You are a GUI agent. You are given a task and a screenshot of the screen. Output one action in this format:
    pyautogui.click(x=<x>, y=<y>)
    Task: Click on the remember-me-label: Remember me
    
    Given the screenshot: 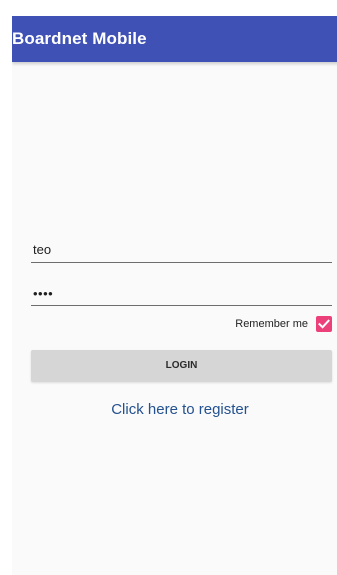 What is the action you would take?
    pyautogui.click(x=271, y=324)
    